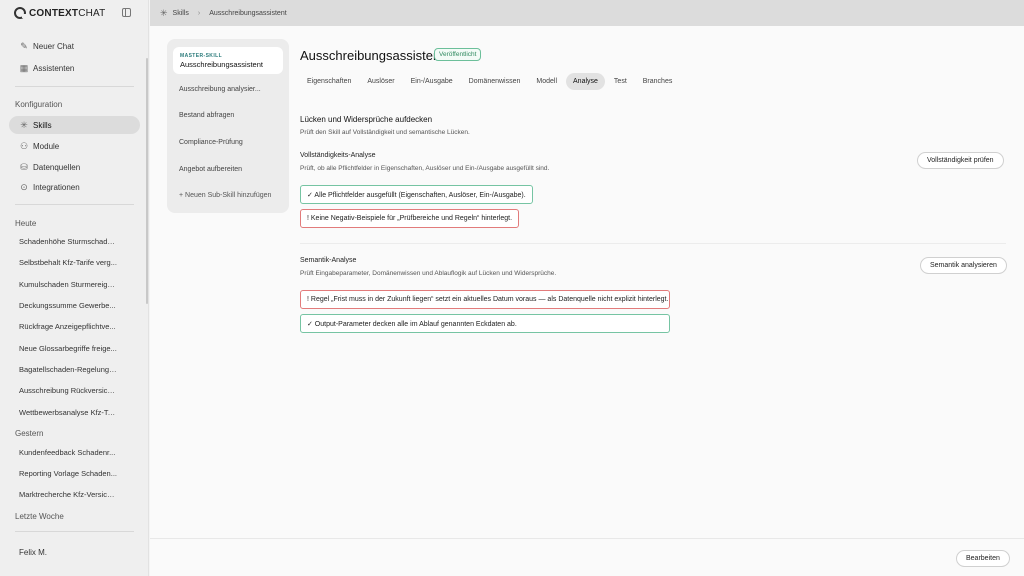  What do you see at coordinates (658, 81) in the screenshot?
I see `tab-branches: Branches` at bounding box center [658, 81].